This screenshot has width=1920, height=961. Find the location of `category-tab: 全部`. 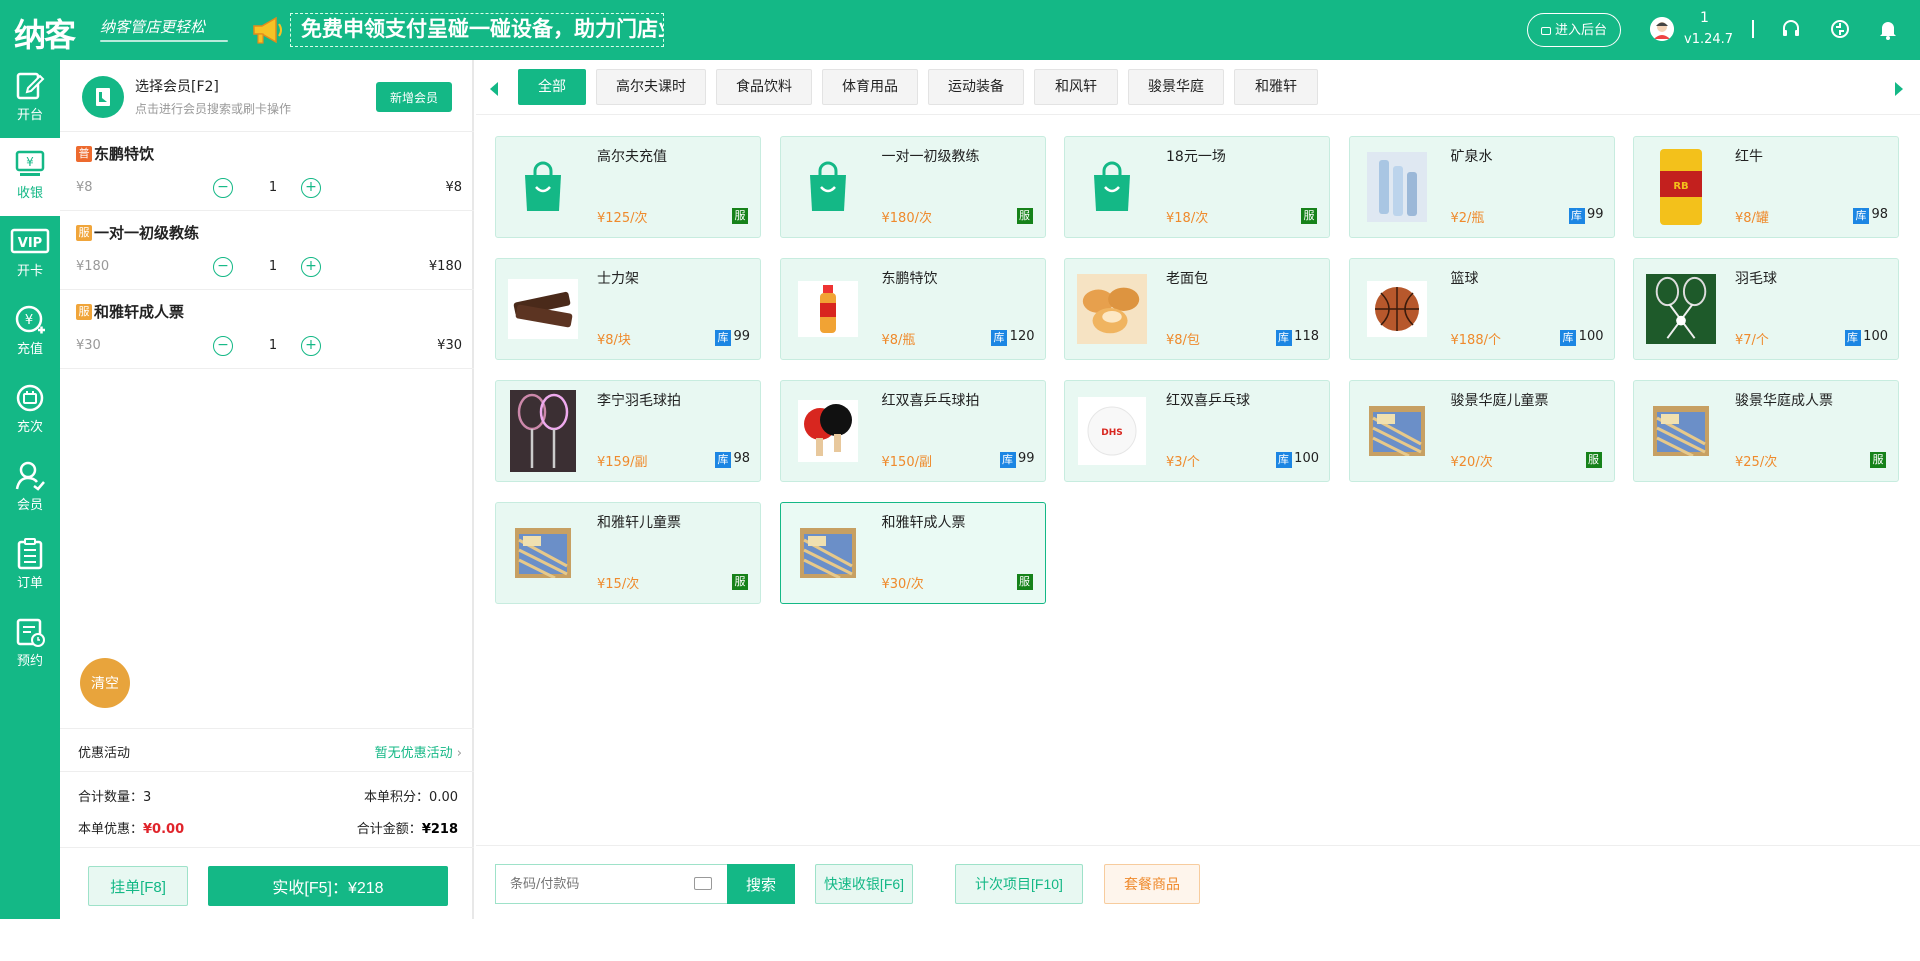

category-tab: 全部 is located at coordinates (552, 87).